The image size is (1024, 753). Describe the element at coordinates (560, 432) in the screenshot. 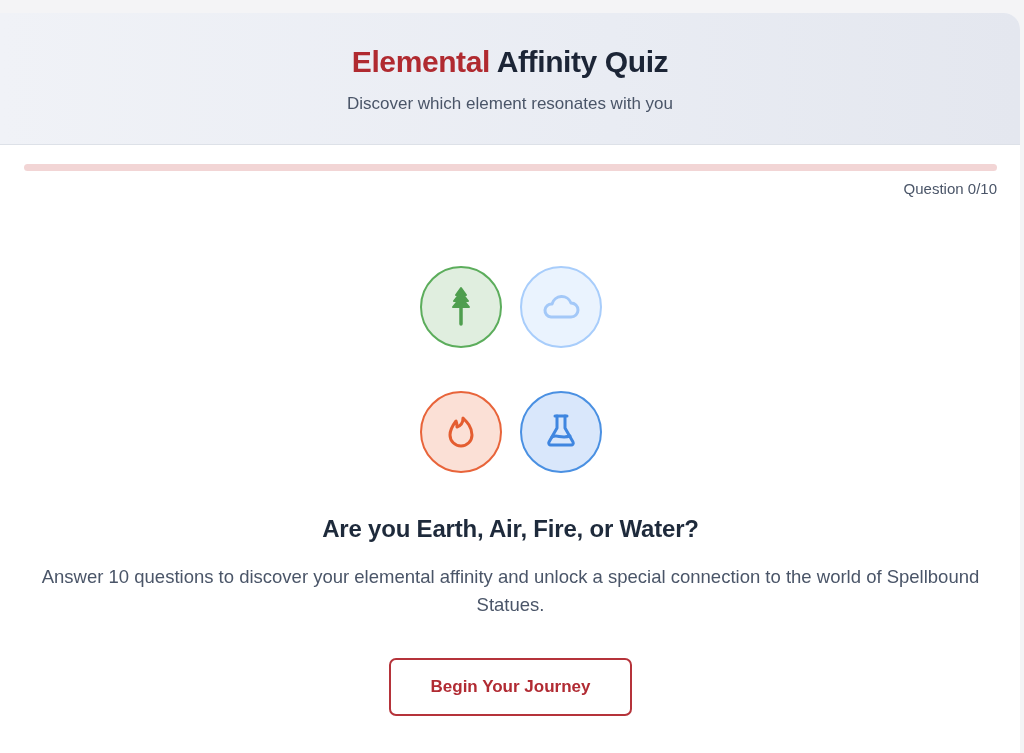

I see `flask-icon` at that location.